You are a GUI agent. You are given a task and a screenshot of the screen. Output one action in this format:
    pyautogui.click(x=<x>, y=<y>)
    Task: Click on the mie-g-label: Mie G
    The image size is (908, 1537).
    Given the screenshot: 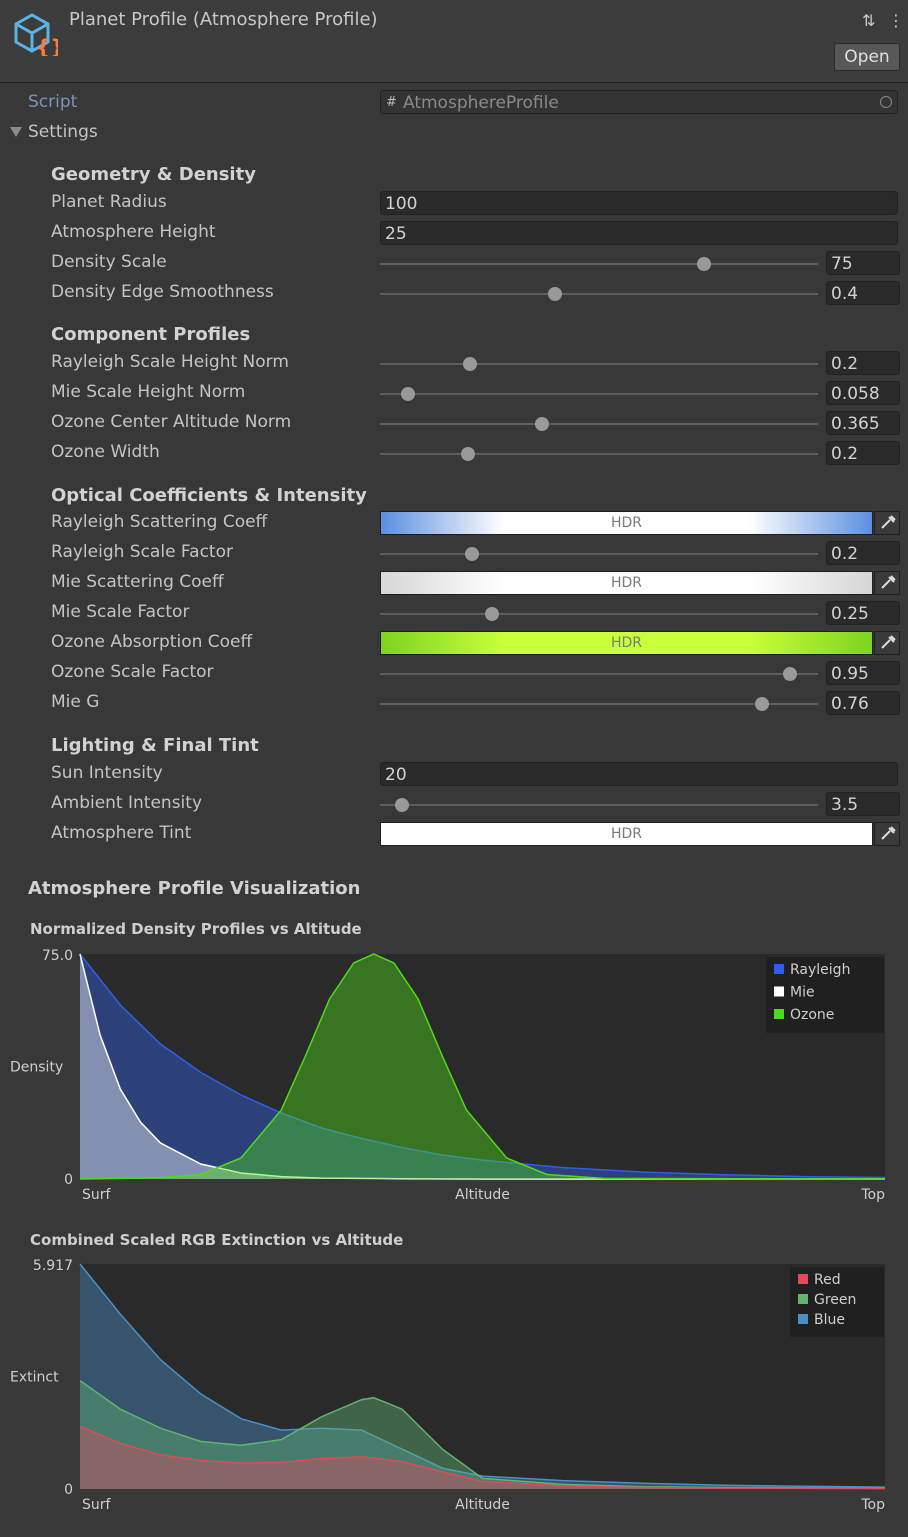 What is the action you would take?
    pyautogui.click(x=75, y=702)
    